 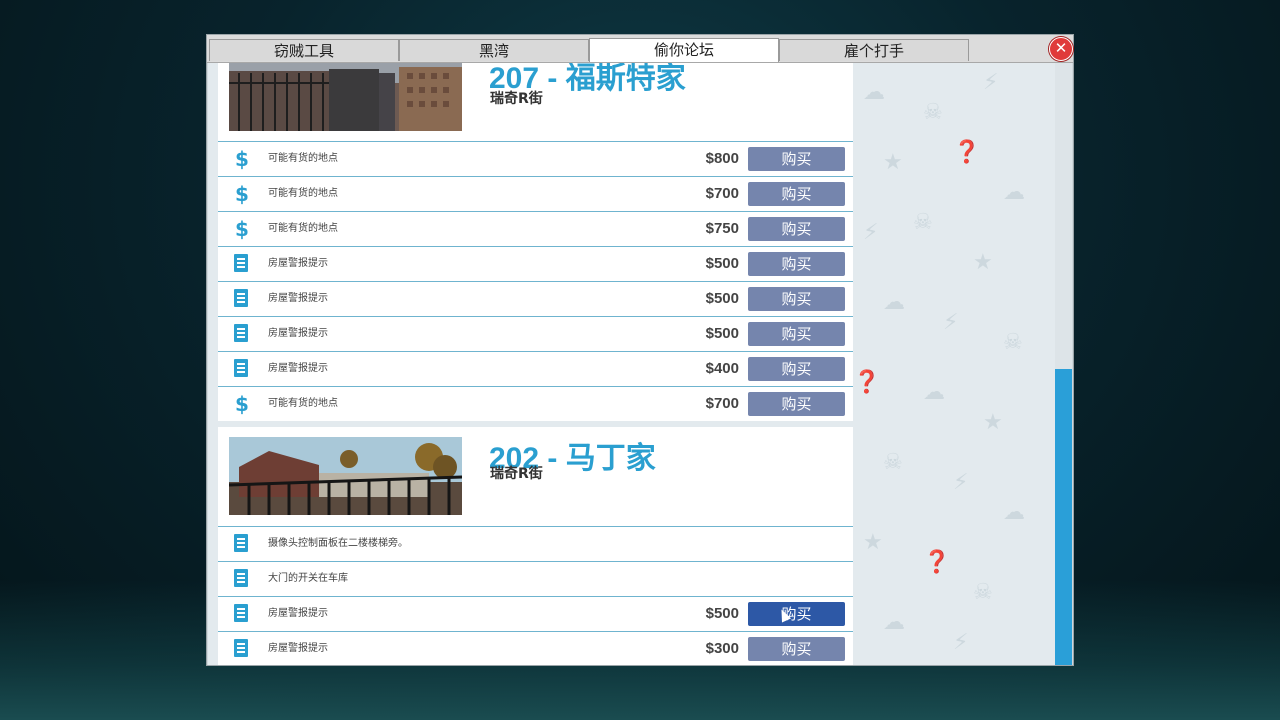 I want to click on list-item: $ 可能有货的地点 $750 购买, so click(x=535, y=228).